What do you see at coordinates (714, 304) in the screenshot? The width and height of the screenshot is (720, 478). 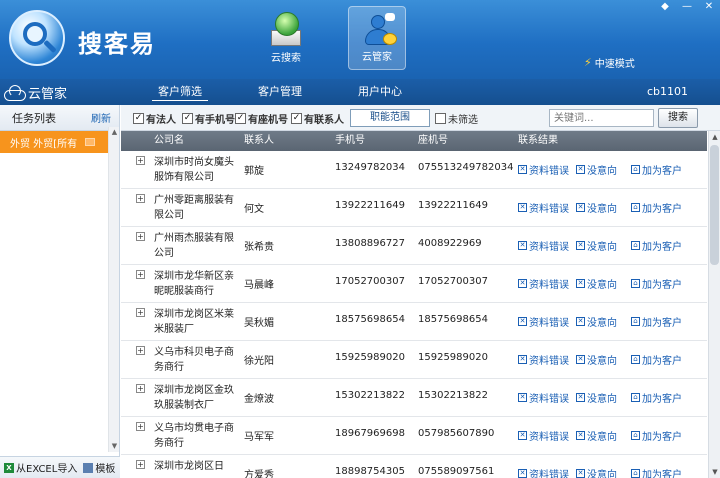 I see `table-scrollbar: ▲ ▼` at bounding box center [714, 304].